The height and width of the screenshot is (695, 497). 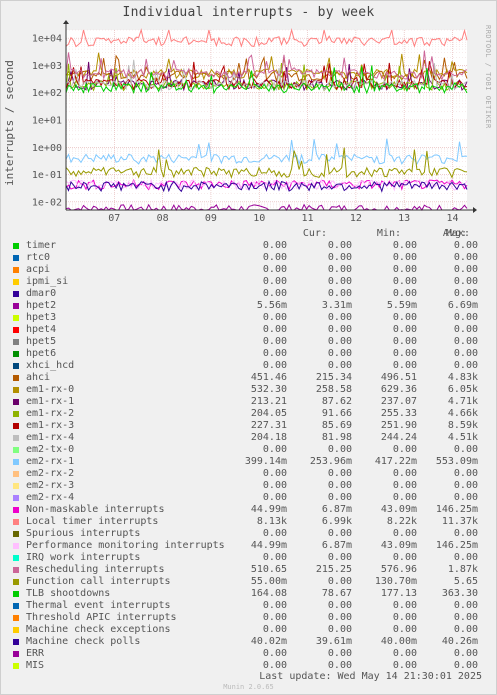 I want to click on legend-row: hpet4 0.00 0.00 0.00 0.00, so click(x=248, y=330).